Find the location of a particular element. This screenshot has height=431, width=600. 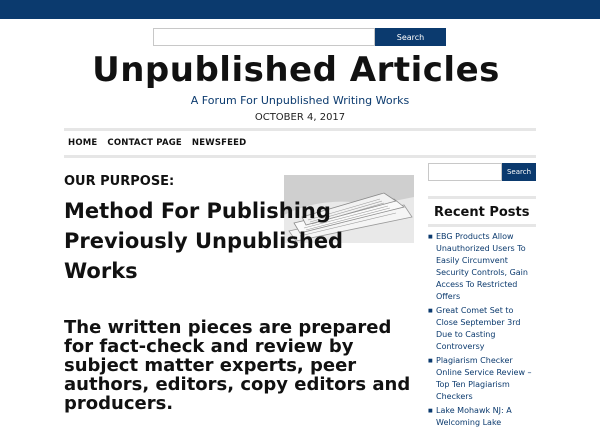

header-search-button: Search is located at coordinates (410, 37).